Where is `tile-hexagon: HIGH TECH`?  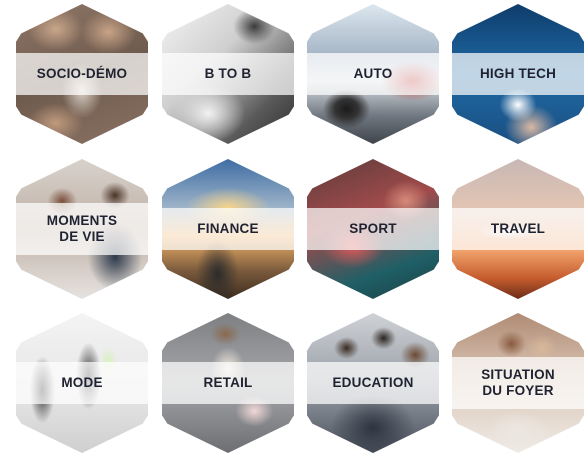
tile-hexagon: HIGH TECH is located at coordinates (518, 74).